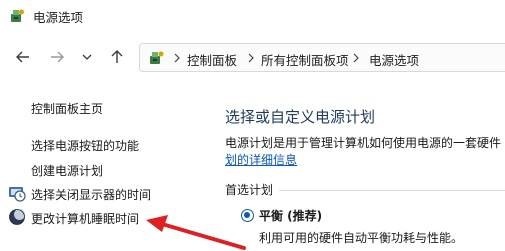  I want to click on forward-button, so click(57, 57).